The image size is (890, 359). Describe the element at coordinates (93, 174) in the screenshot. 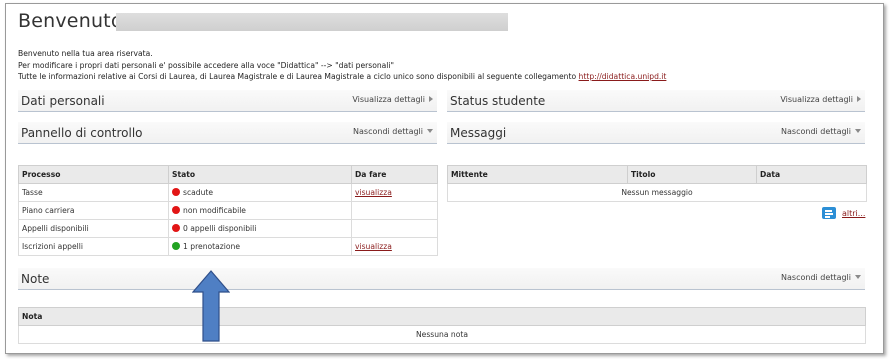

I see `col-processo: Processo` at that location.